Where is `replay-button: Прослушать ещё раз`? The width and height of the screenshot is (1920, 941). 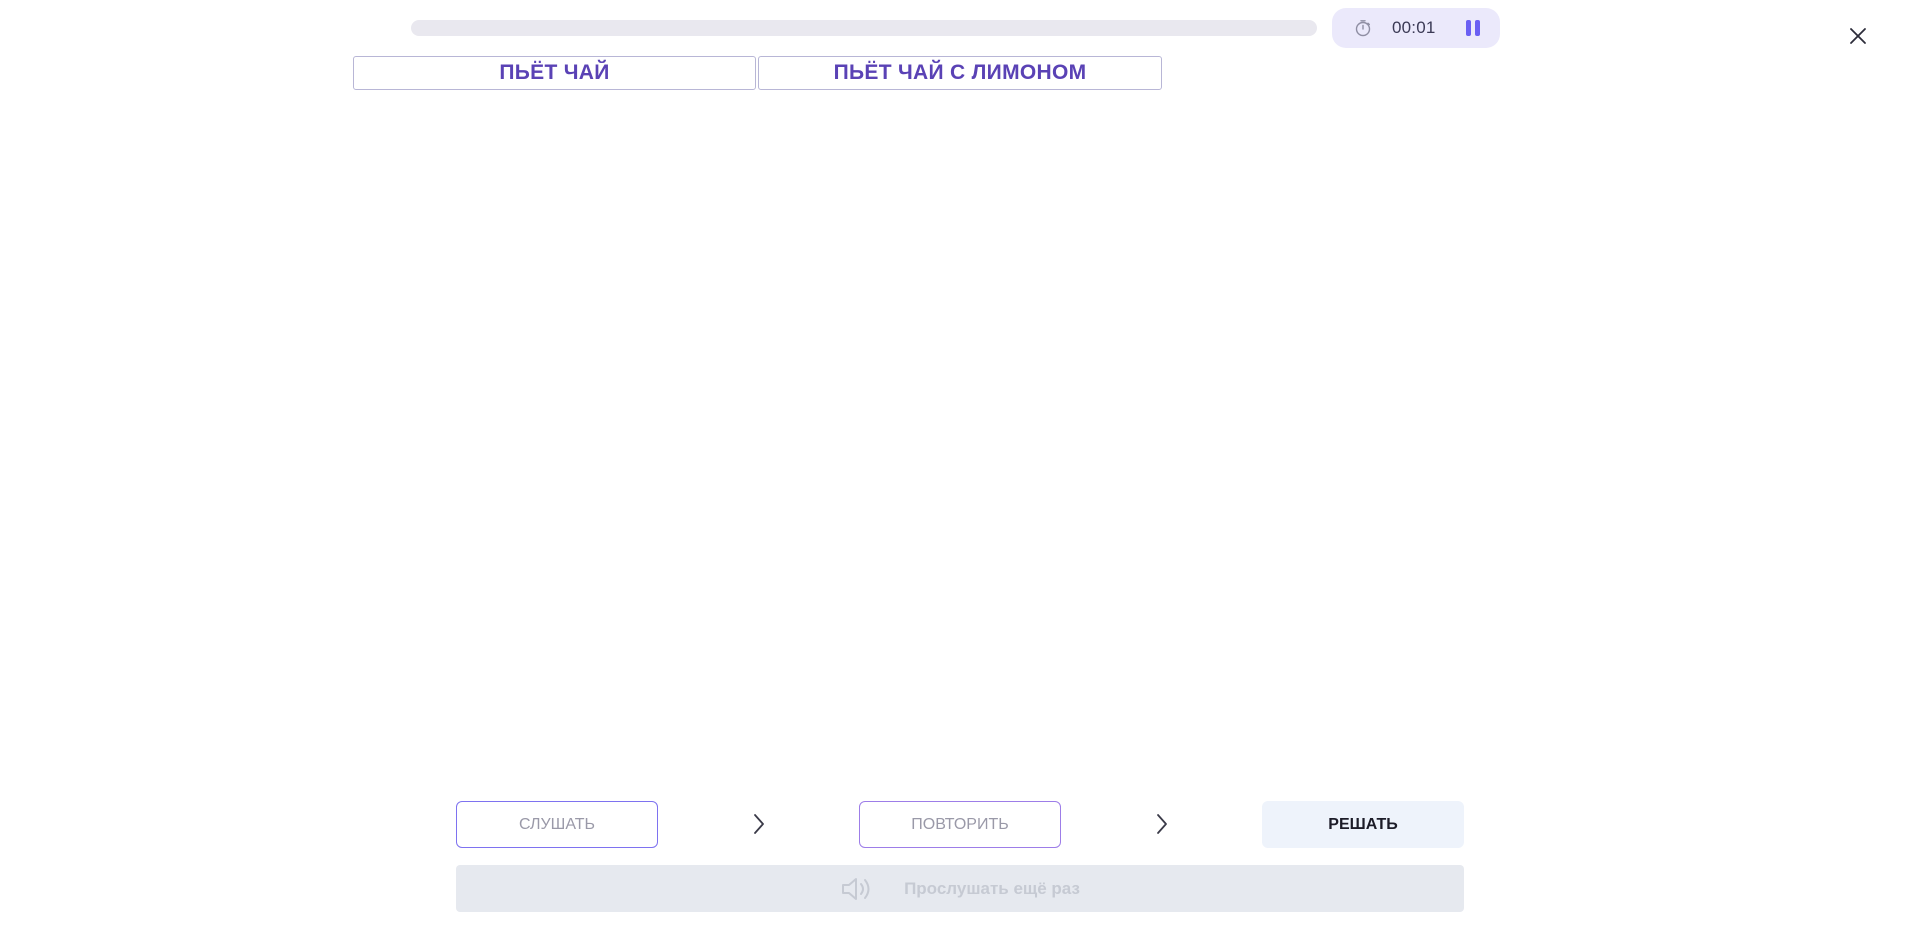 replay-button: Прослушать ещё раз is located at coordinates (960, 888).